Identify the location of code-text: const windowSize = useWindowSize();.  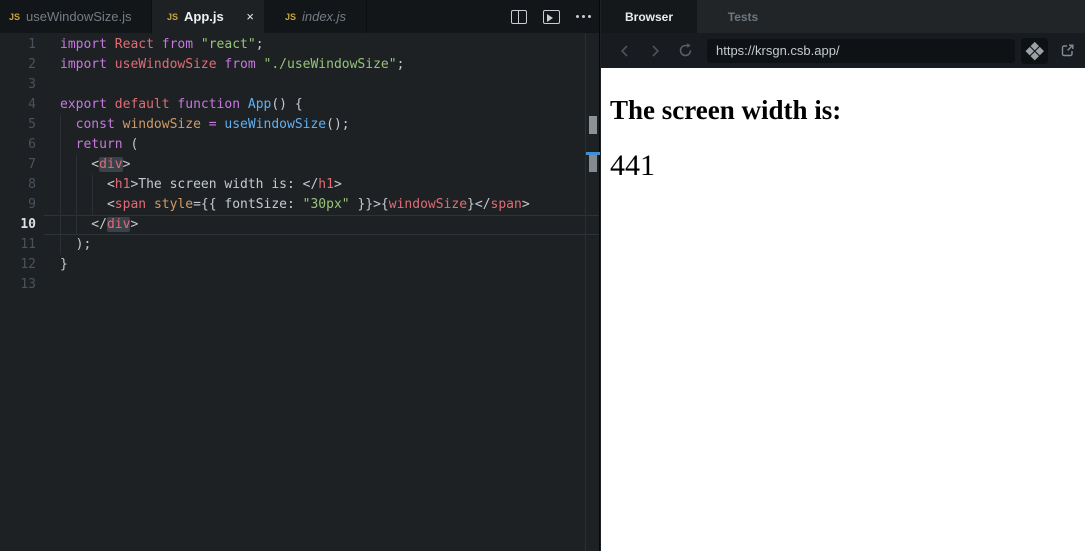
(193, 125).